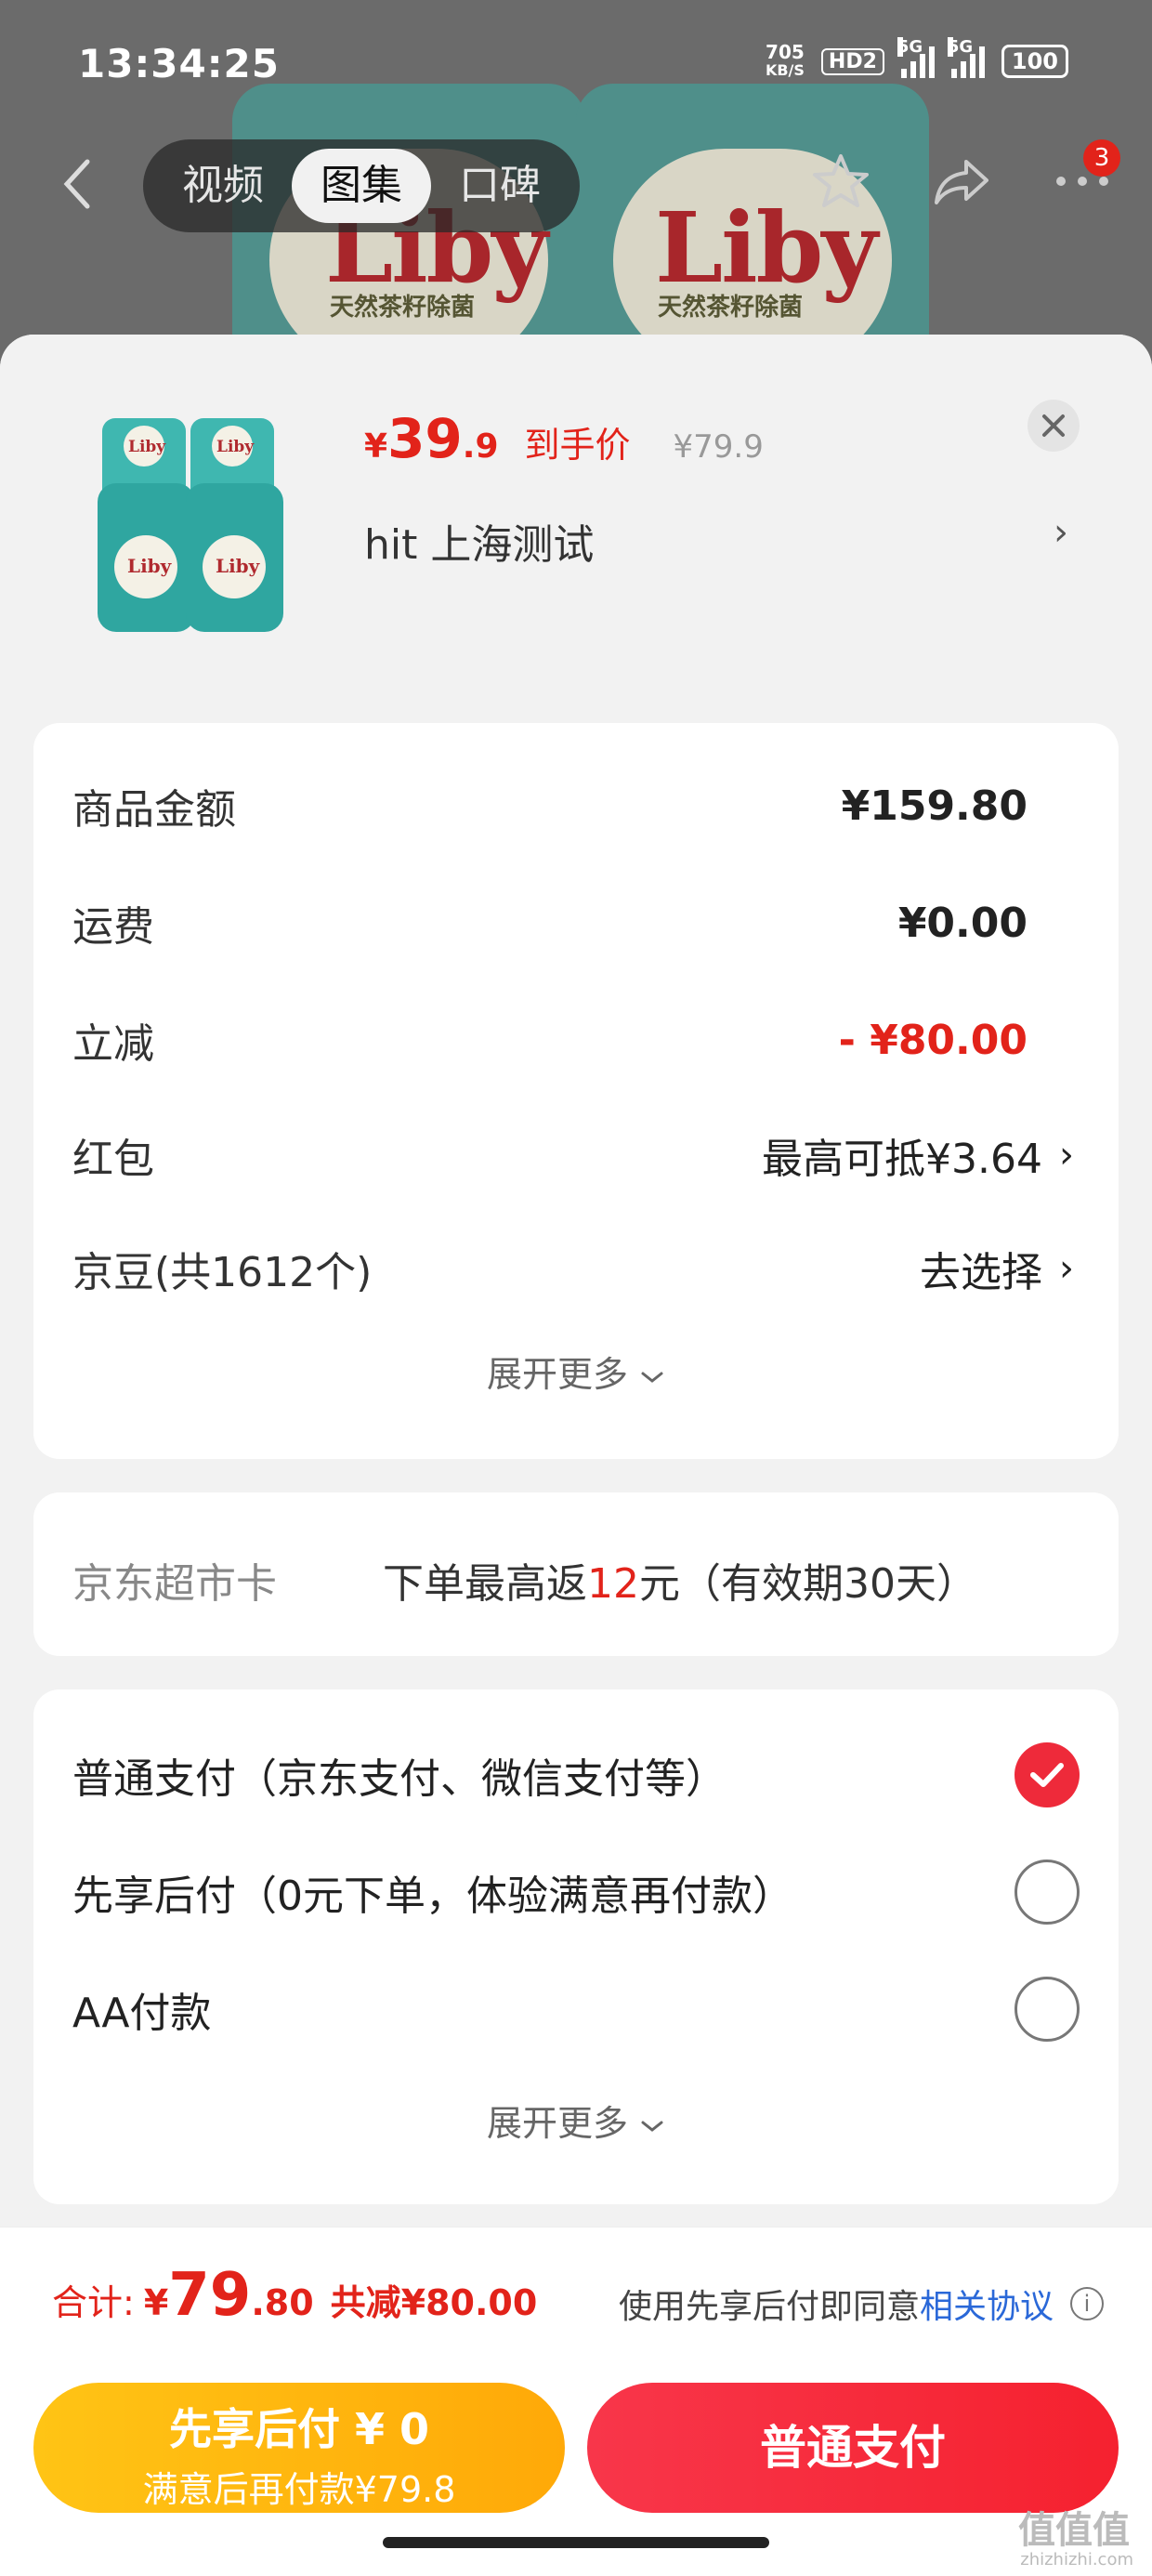 The height and width of the screenshot is (2576, 1152). What do you see at coordinates (485, 1584) in the screenshot?
I see `jd-card-text-before: 下单最高返` at bounding box center [485, 1584].